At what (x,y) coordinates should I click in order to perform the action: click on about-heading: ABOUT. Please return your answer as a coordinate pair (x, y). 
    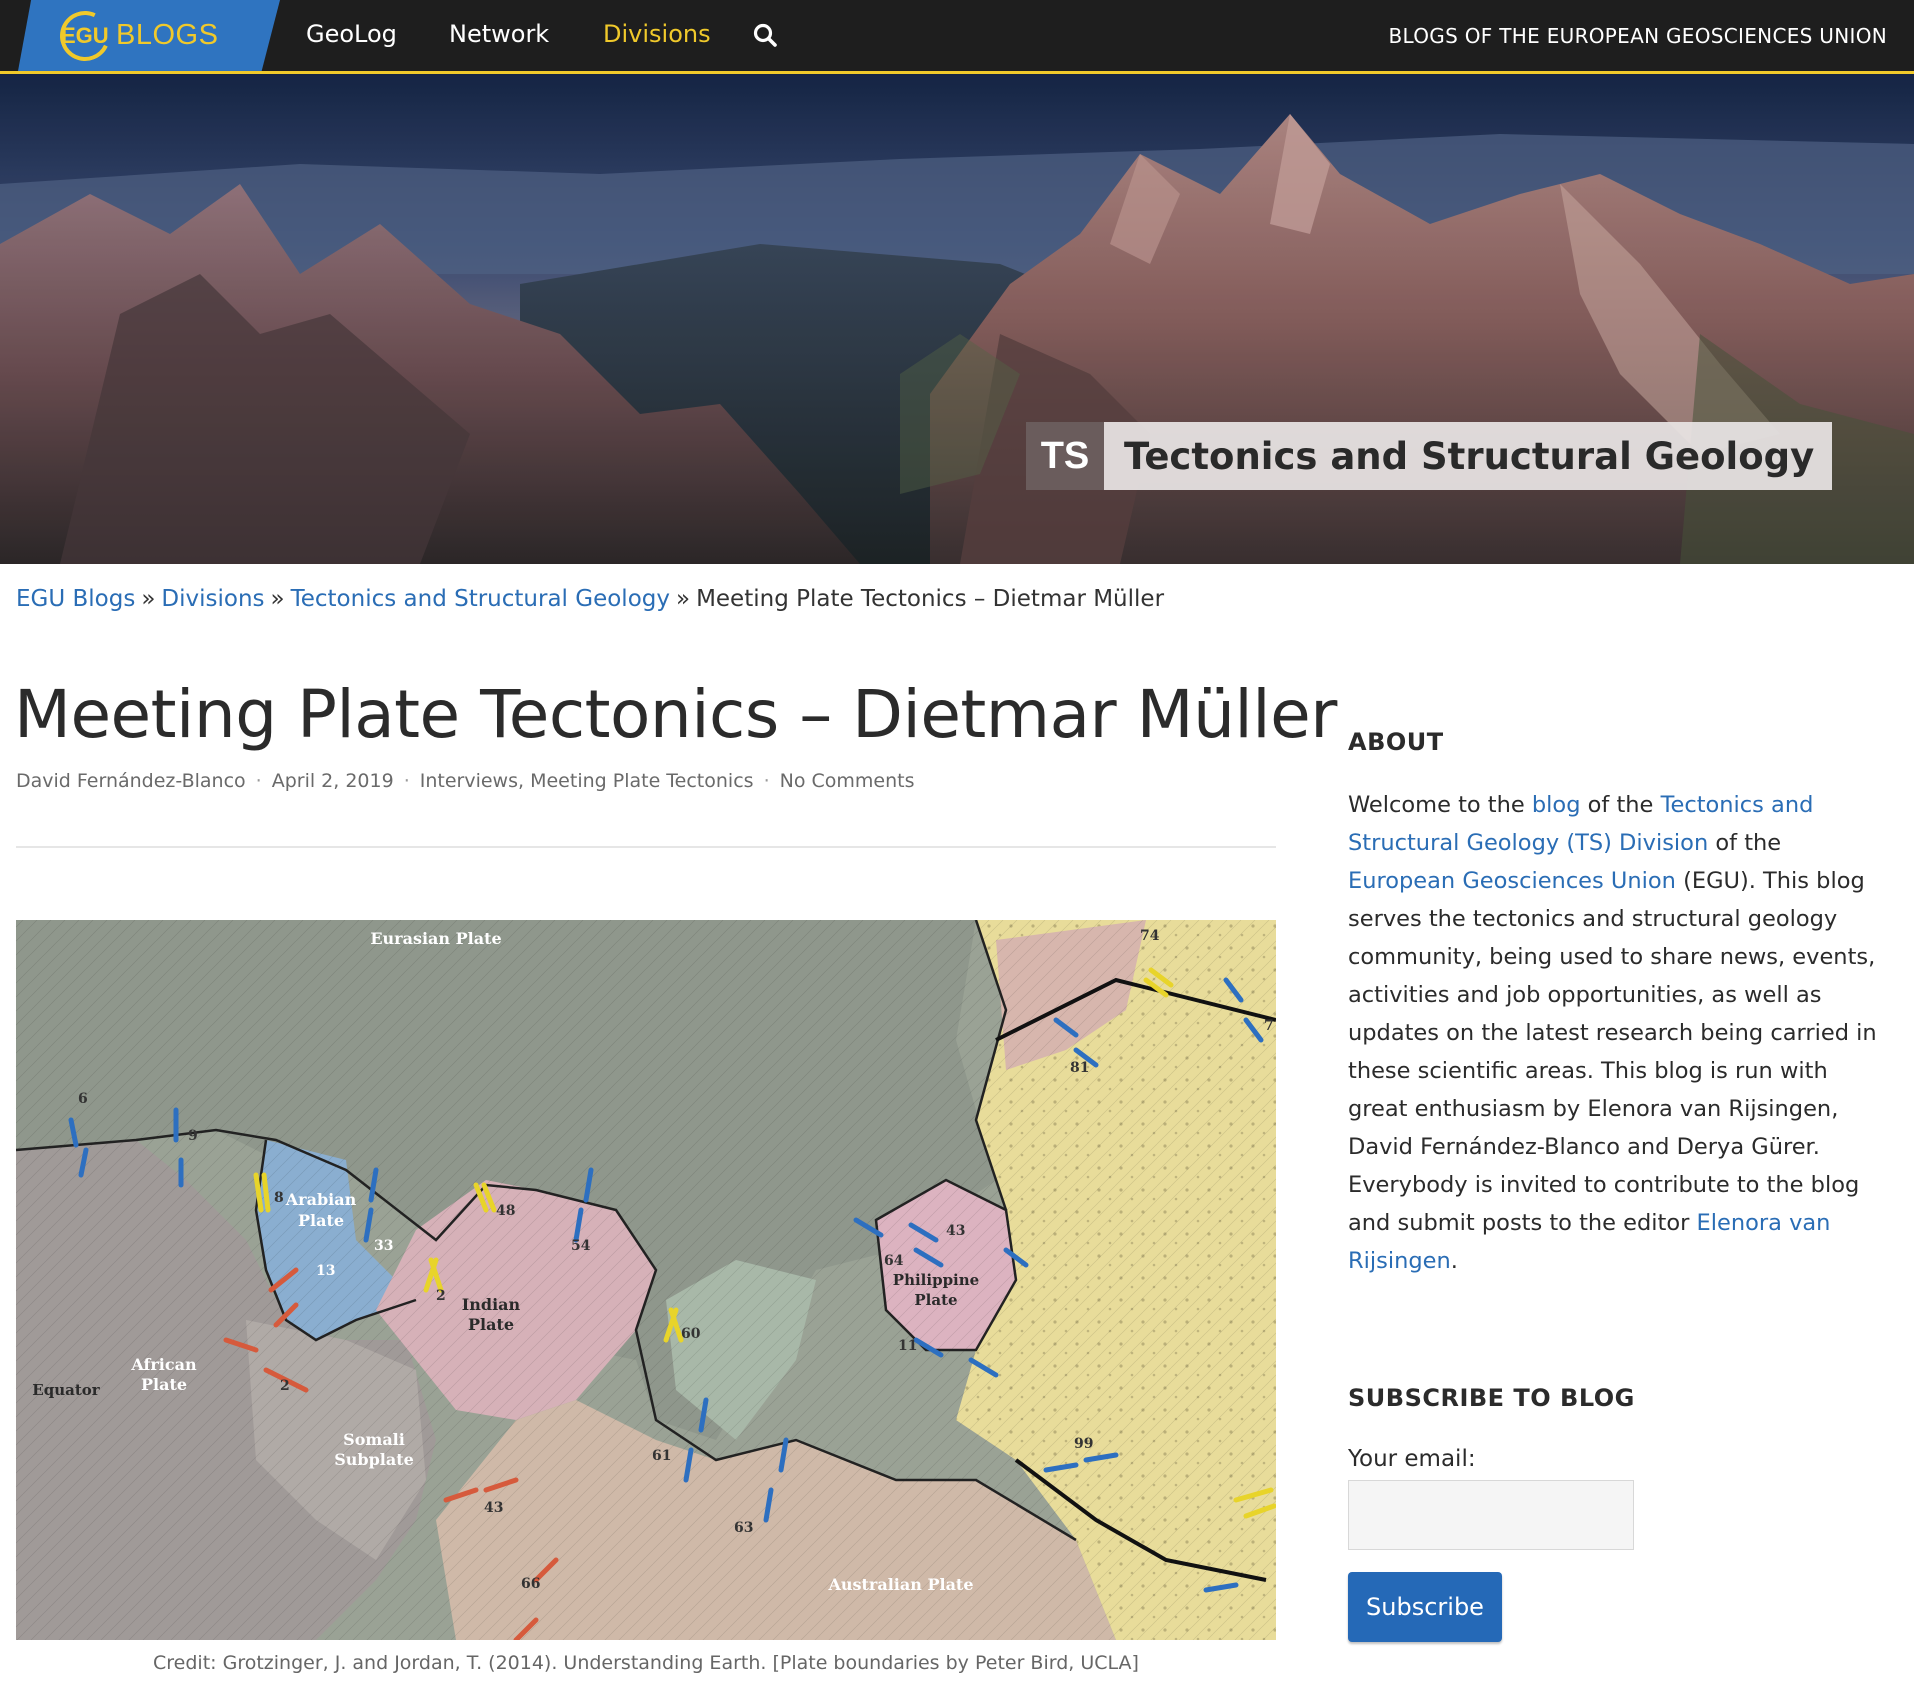
    Looking at the image, I should click on (1396, 742).